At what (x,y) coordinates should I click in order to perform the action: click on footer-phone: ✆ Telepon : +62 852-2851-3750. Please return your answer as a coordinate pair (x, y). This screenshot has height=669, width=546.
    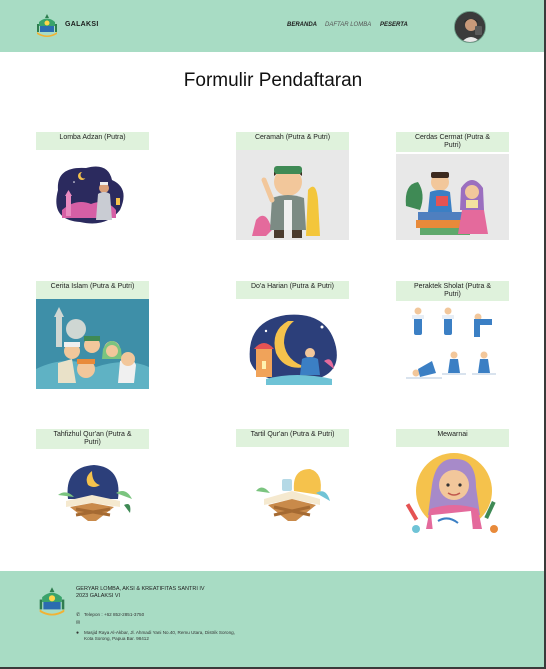
    Looking at the image, I should click on (110, 615).